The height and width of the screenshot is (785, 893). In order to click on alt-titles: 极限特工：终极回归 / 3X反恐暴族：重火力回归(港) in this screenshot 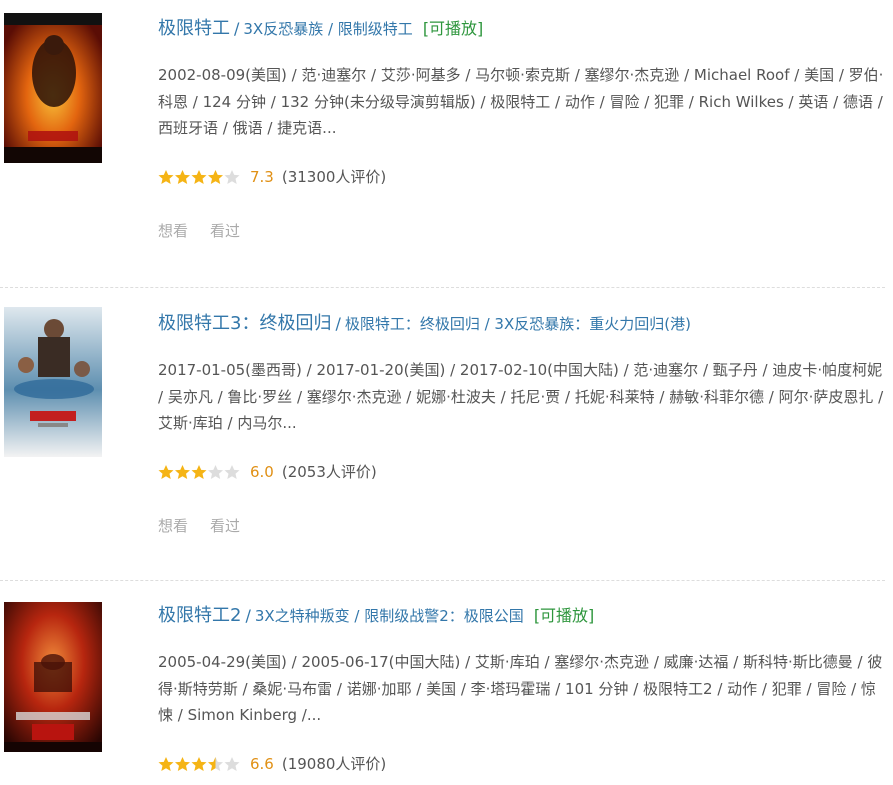, I will do `click(518, 324)`.